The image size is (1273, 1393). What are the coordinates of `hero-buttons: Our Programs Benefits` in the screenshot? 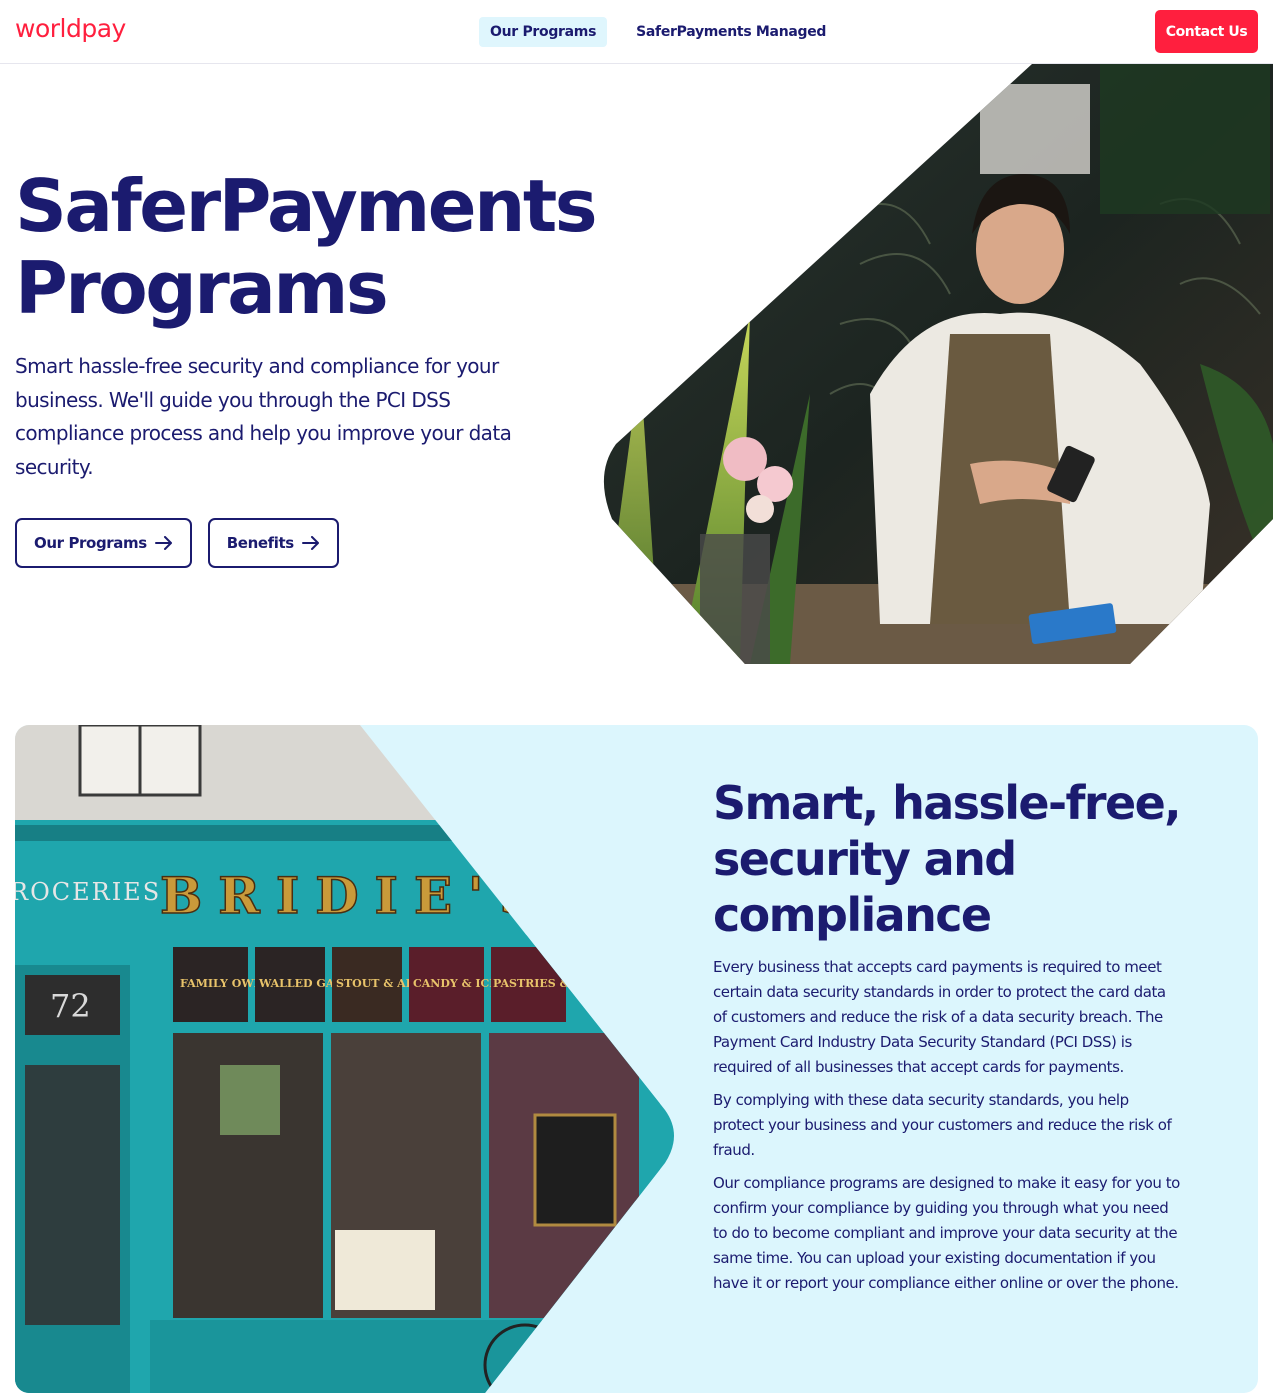 It's located at (177, 543).